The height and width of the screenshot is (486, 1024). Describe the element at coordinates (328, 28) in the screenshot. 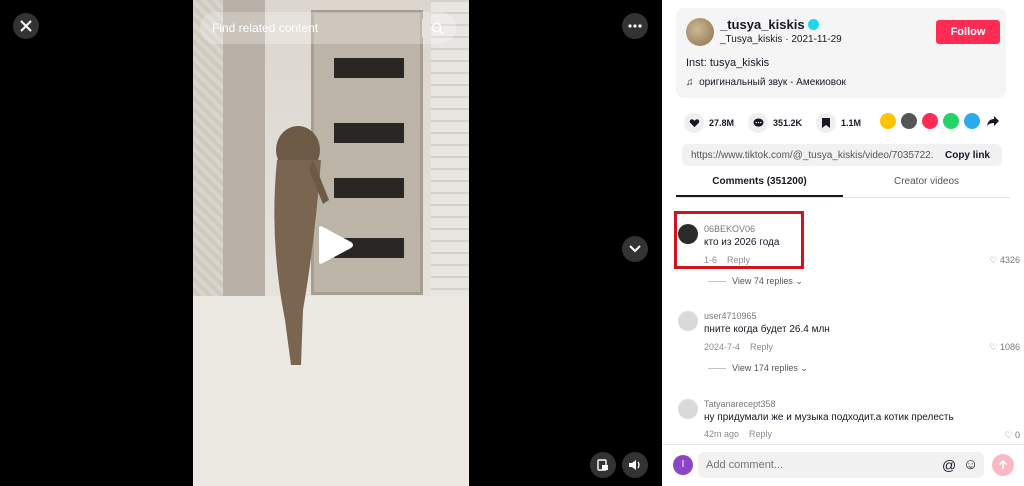

I see `search-bar: Find related content` at that location.